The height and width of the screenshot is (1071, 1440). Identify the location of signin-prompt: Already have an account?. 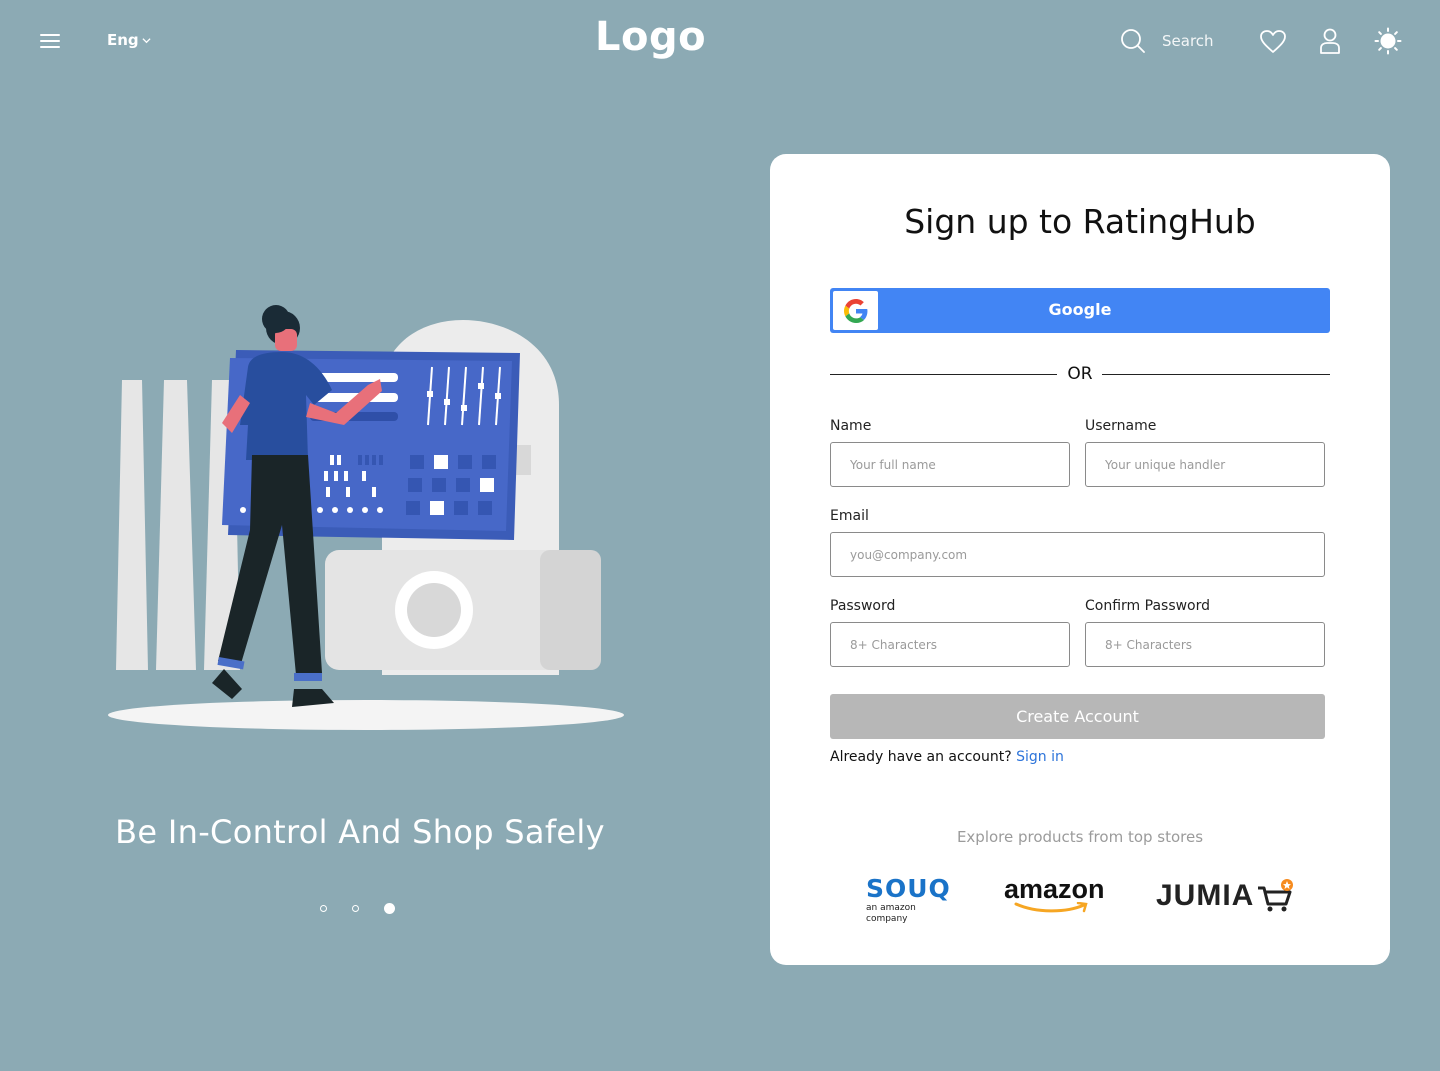
(921, 757).